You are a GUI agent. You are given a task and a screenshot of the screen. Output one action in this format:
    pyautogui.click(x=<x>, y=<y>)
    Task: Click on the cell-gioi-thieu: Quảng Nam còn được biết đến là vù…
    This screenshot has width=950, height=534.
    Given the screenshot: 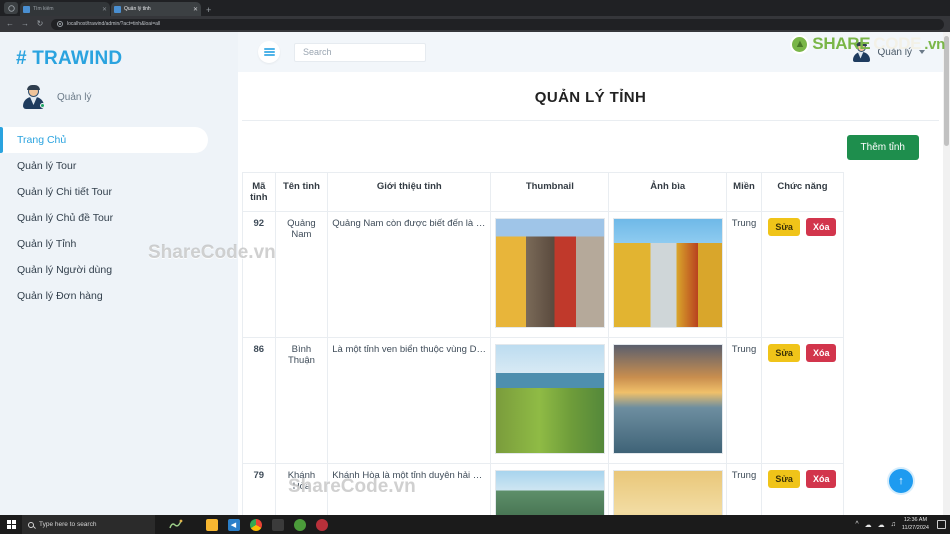 What is the action you would take?
    pyautogui.click(x=409, y=274)
    